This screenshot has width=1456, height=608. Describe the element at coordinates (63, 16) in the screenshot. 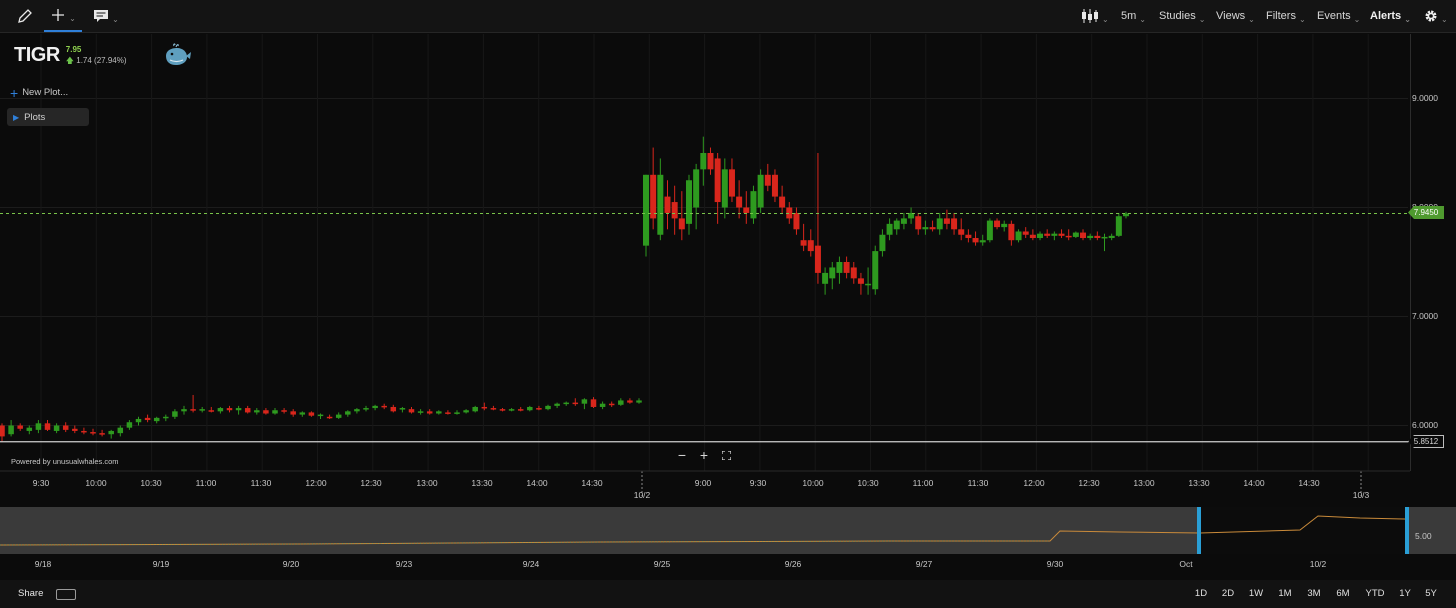

I see `crosshair-tool-button: ⌄` at that location.